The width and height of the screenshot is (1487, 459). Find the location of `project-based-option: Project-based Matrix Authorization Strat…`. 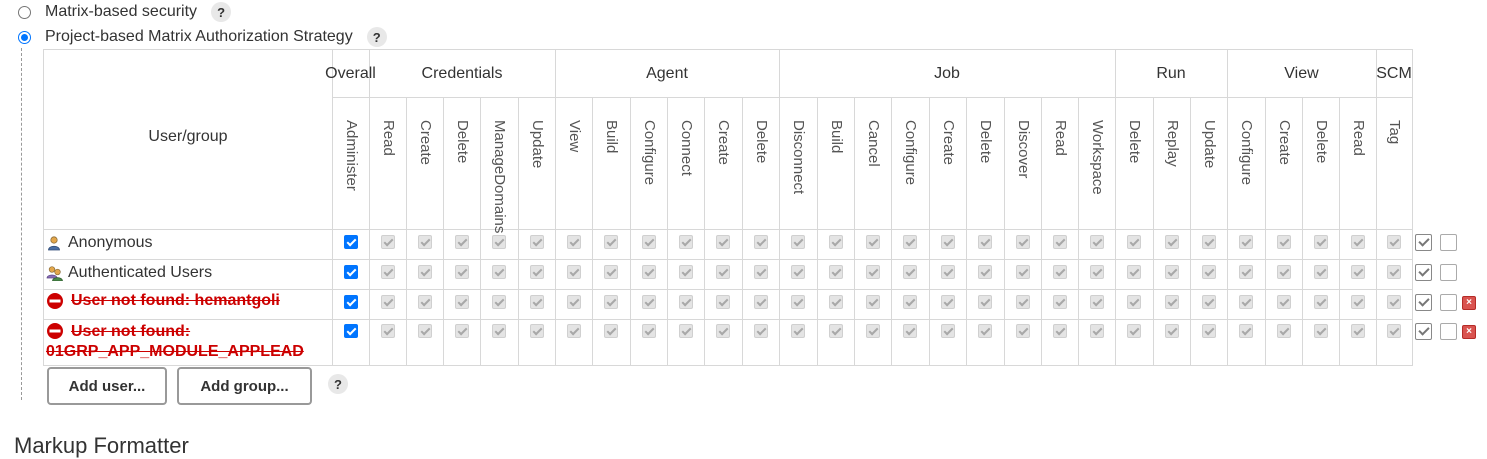

project-based-option: Project-based Matrix Authorization Strat… is located at coordinates (202, 37).